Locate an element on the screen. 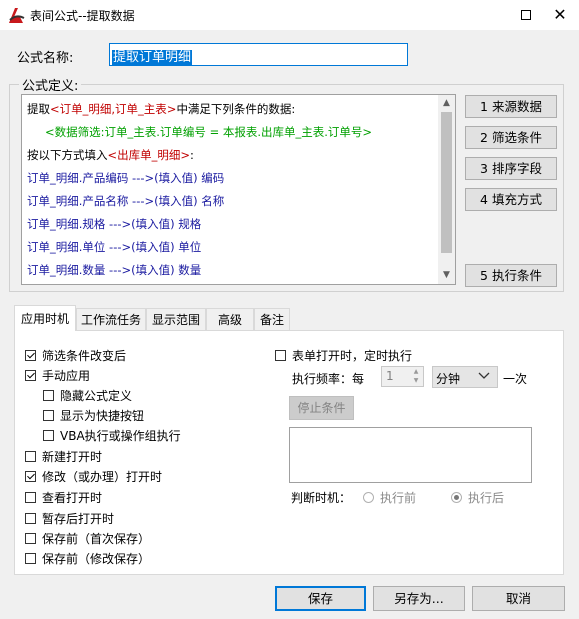 This screenshot has width=579, height=619. definition-line: 订单_明细.产品编码 --->(填入值) 编码 is located at coordinates (126, 178).